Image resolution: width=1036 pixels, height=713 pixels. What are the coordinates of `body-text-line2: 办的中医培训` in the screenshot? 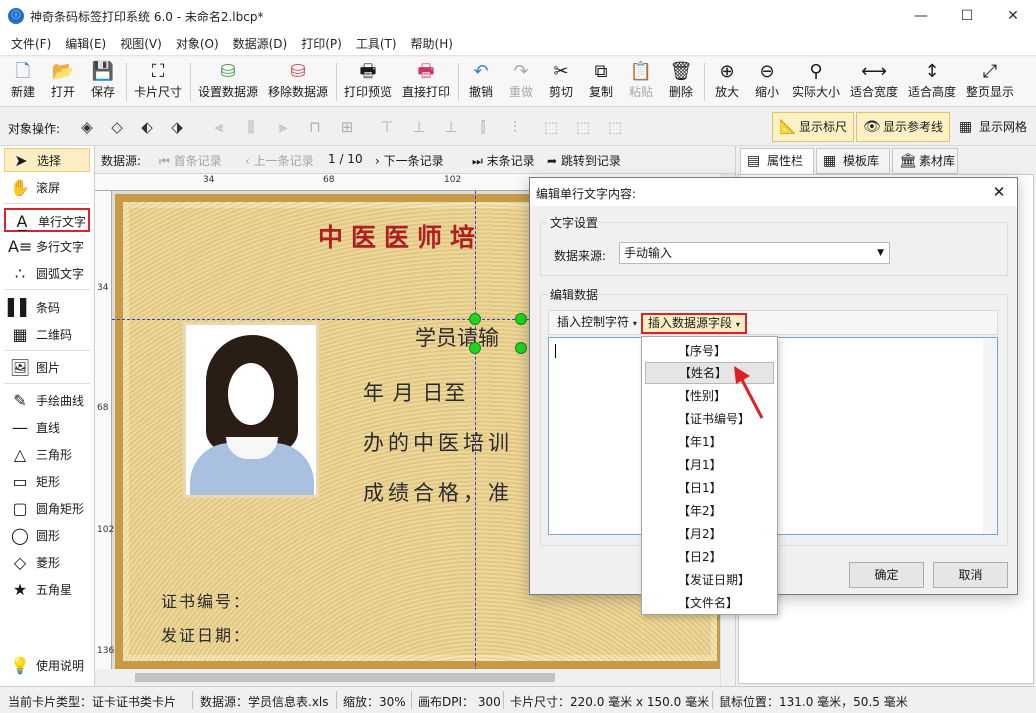 It's located at (438, 442).